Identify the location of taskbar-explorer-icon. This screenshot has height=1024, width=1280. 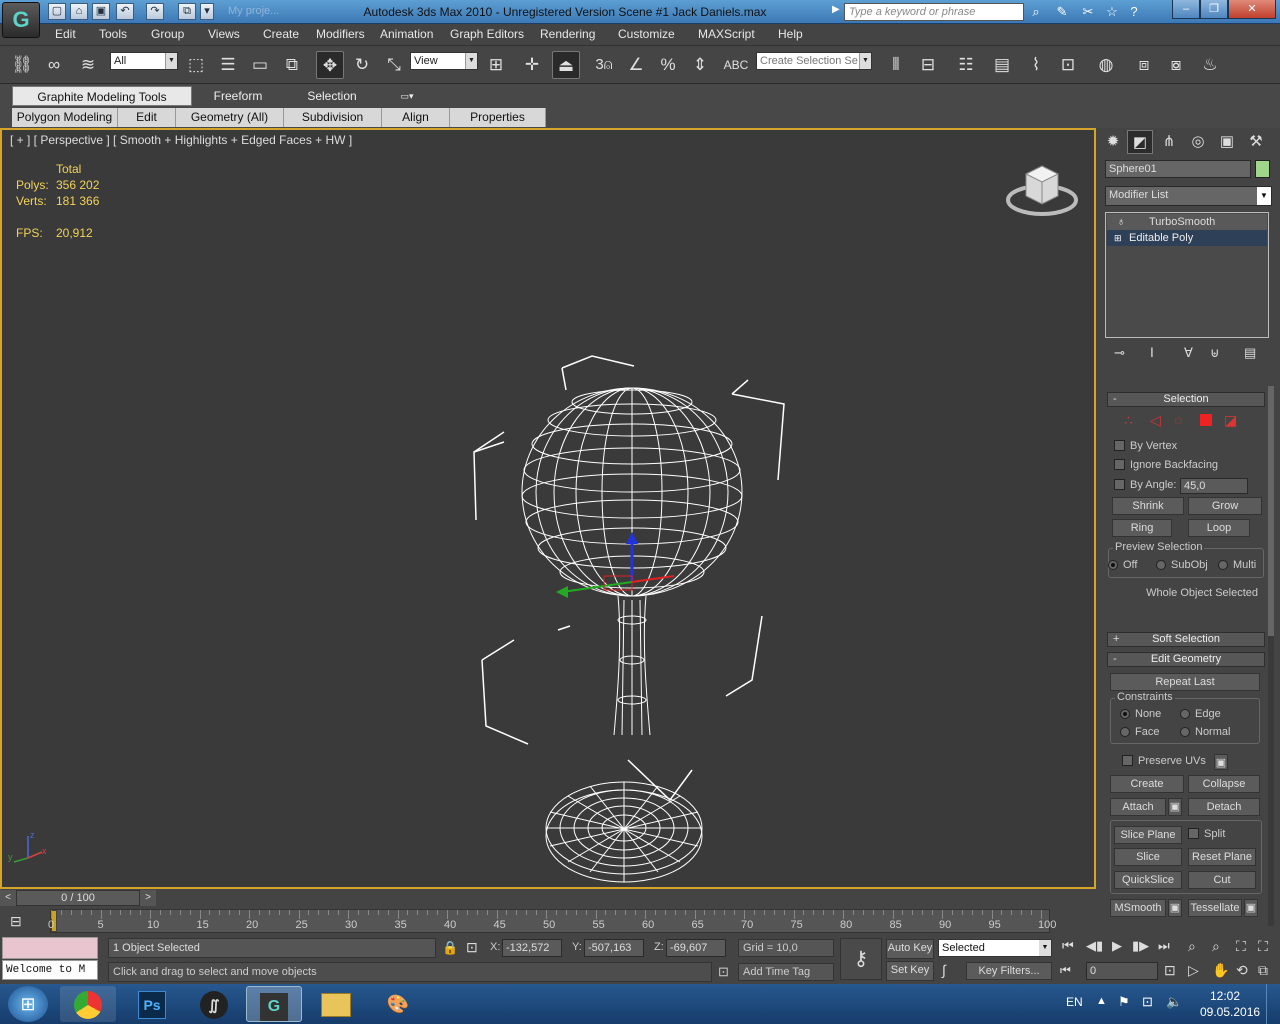
(336, 1004).